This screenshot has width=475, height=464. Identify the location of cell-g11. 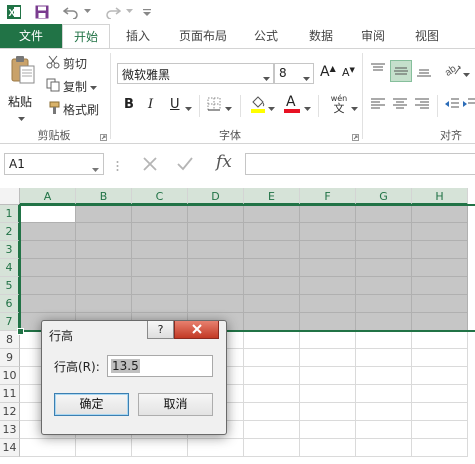
(384, 394).